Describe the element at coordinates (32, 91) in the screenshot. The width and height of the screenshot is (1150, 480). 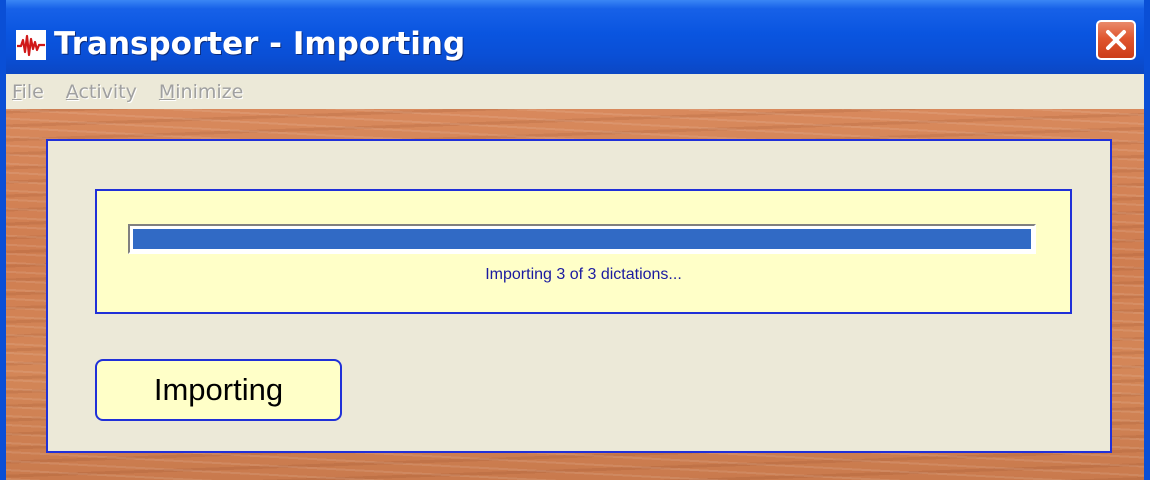
I see `menu-file-label: ile` at that location.